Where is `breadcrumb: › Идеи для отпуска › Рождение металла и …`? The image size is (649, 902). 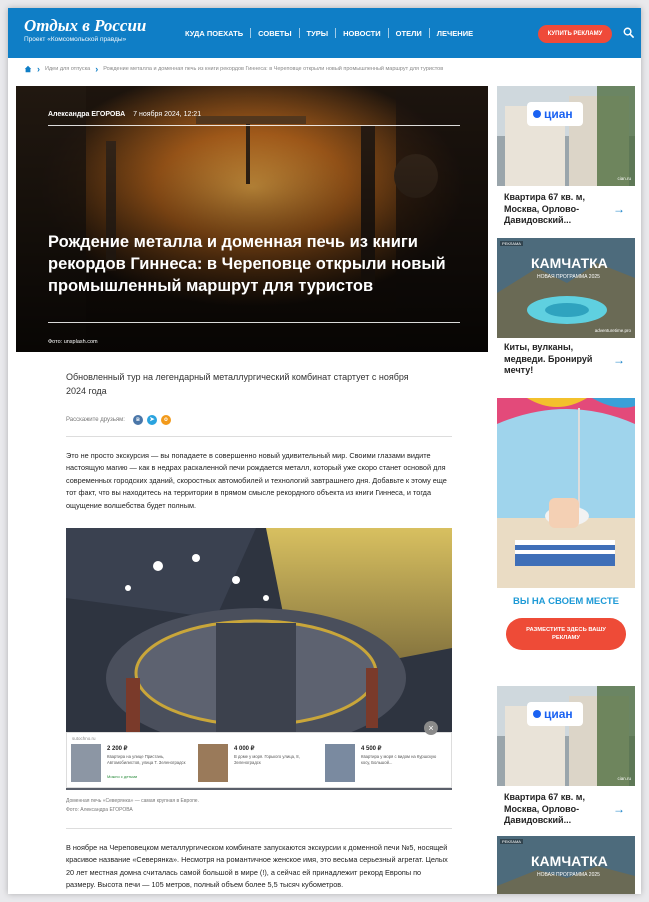
breadcrumb: › Идеи для отпуска › Рождение металла и … is located at coordinates (329, 69).